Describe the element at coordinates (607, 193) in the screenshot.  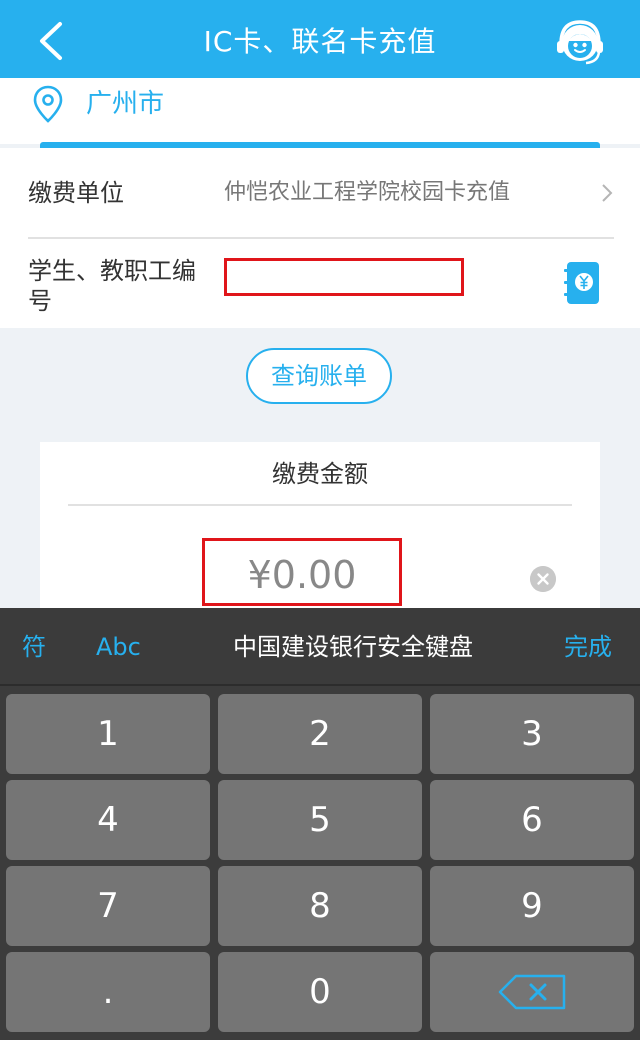
I see `chevron-right-icon` at that location.